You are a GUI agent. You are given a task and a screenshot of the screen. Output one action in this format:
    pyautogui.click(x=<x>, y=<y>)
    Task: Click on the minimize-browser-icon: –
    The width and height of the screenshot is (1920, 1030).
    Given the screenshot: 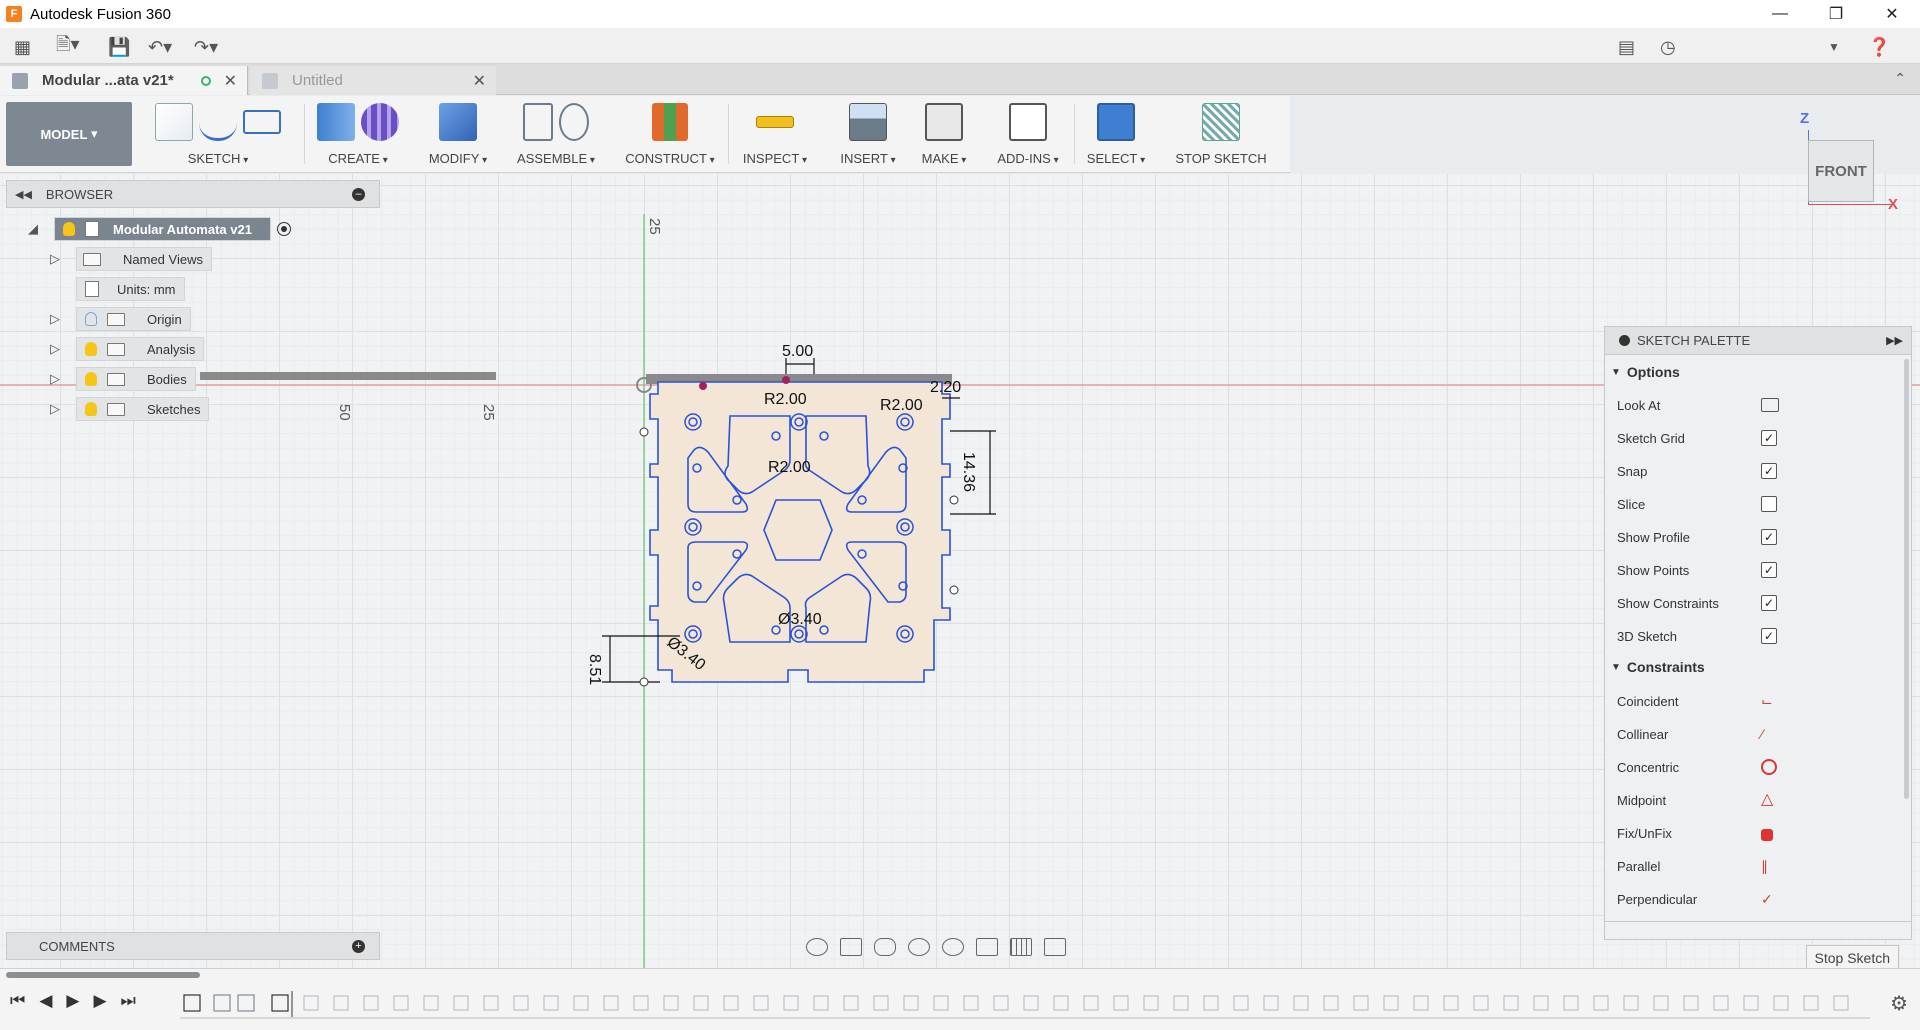 What is the action you would take?
    pyautogui.click(x=358, y=194)
    